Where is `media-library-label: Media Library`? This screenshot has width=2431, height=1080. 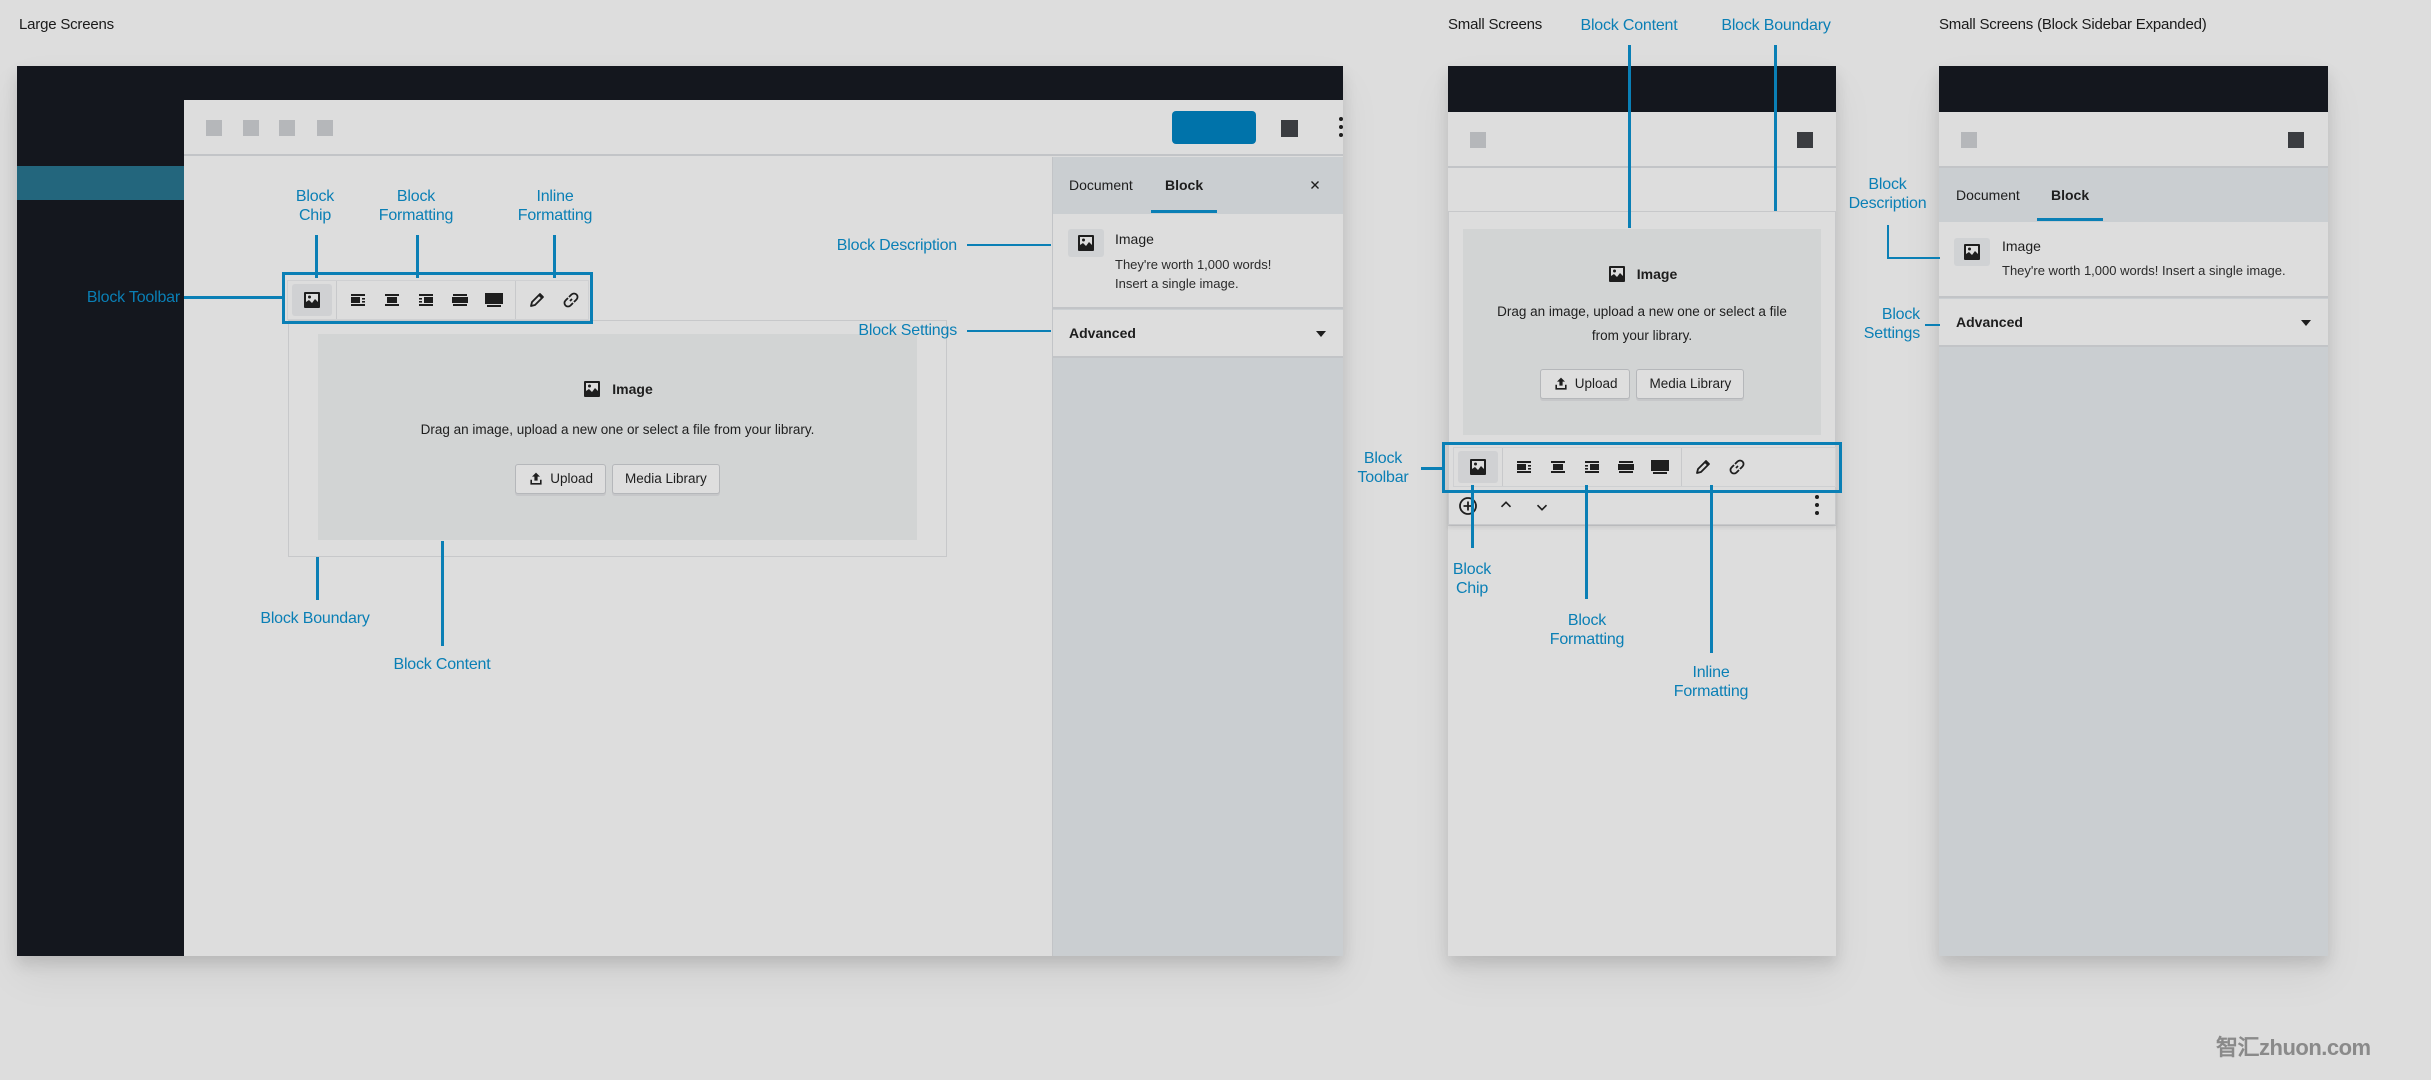 media-library-label: Media Library is located at coordinates (1690, 383).